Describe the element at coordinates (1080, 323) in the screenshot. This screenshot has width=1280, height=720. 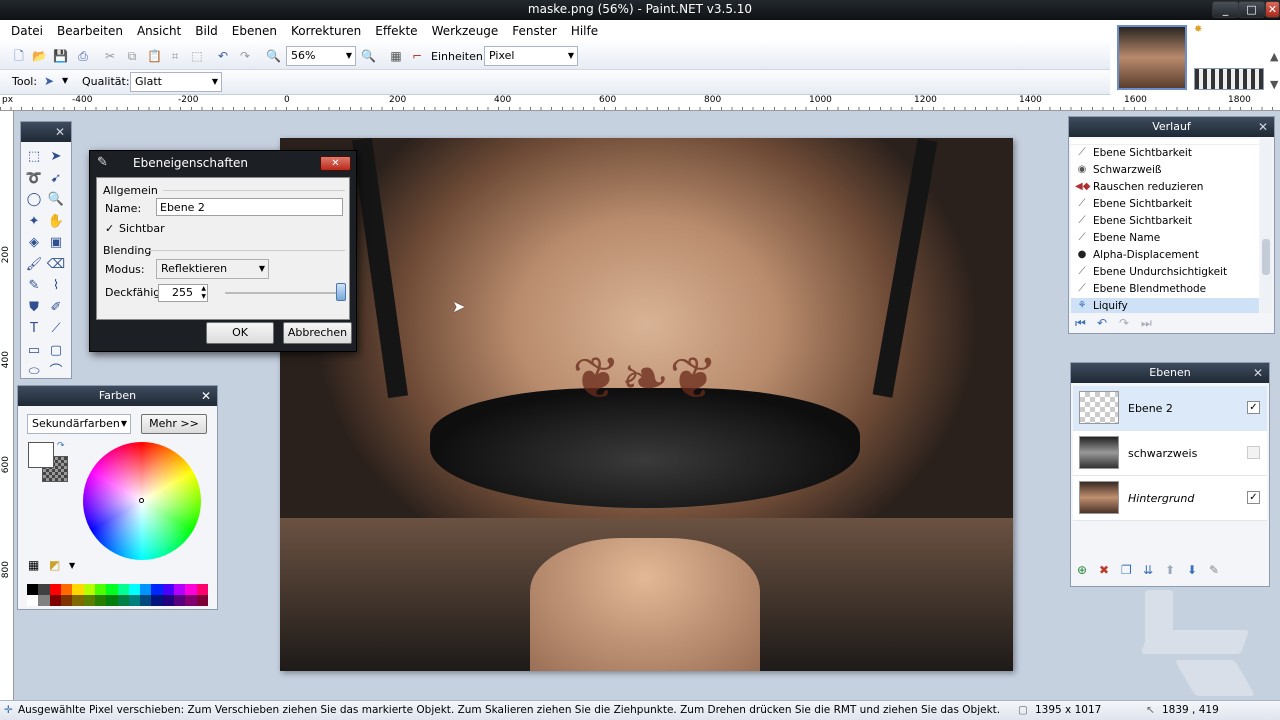
I see `history-first-icon: ⏮` at that location.